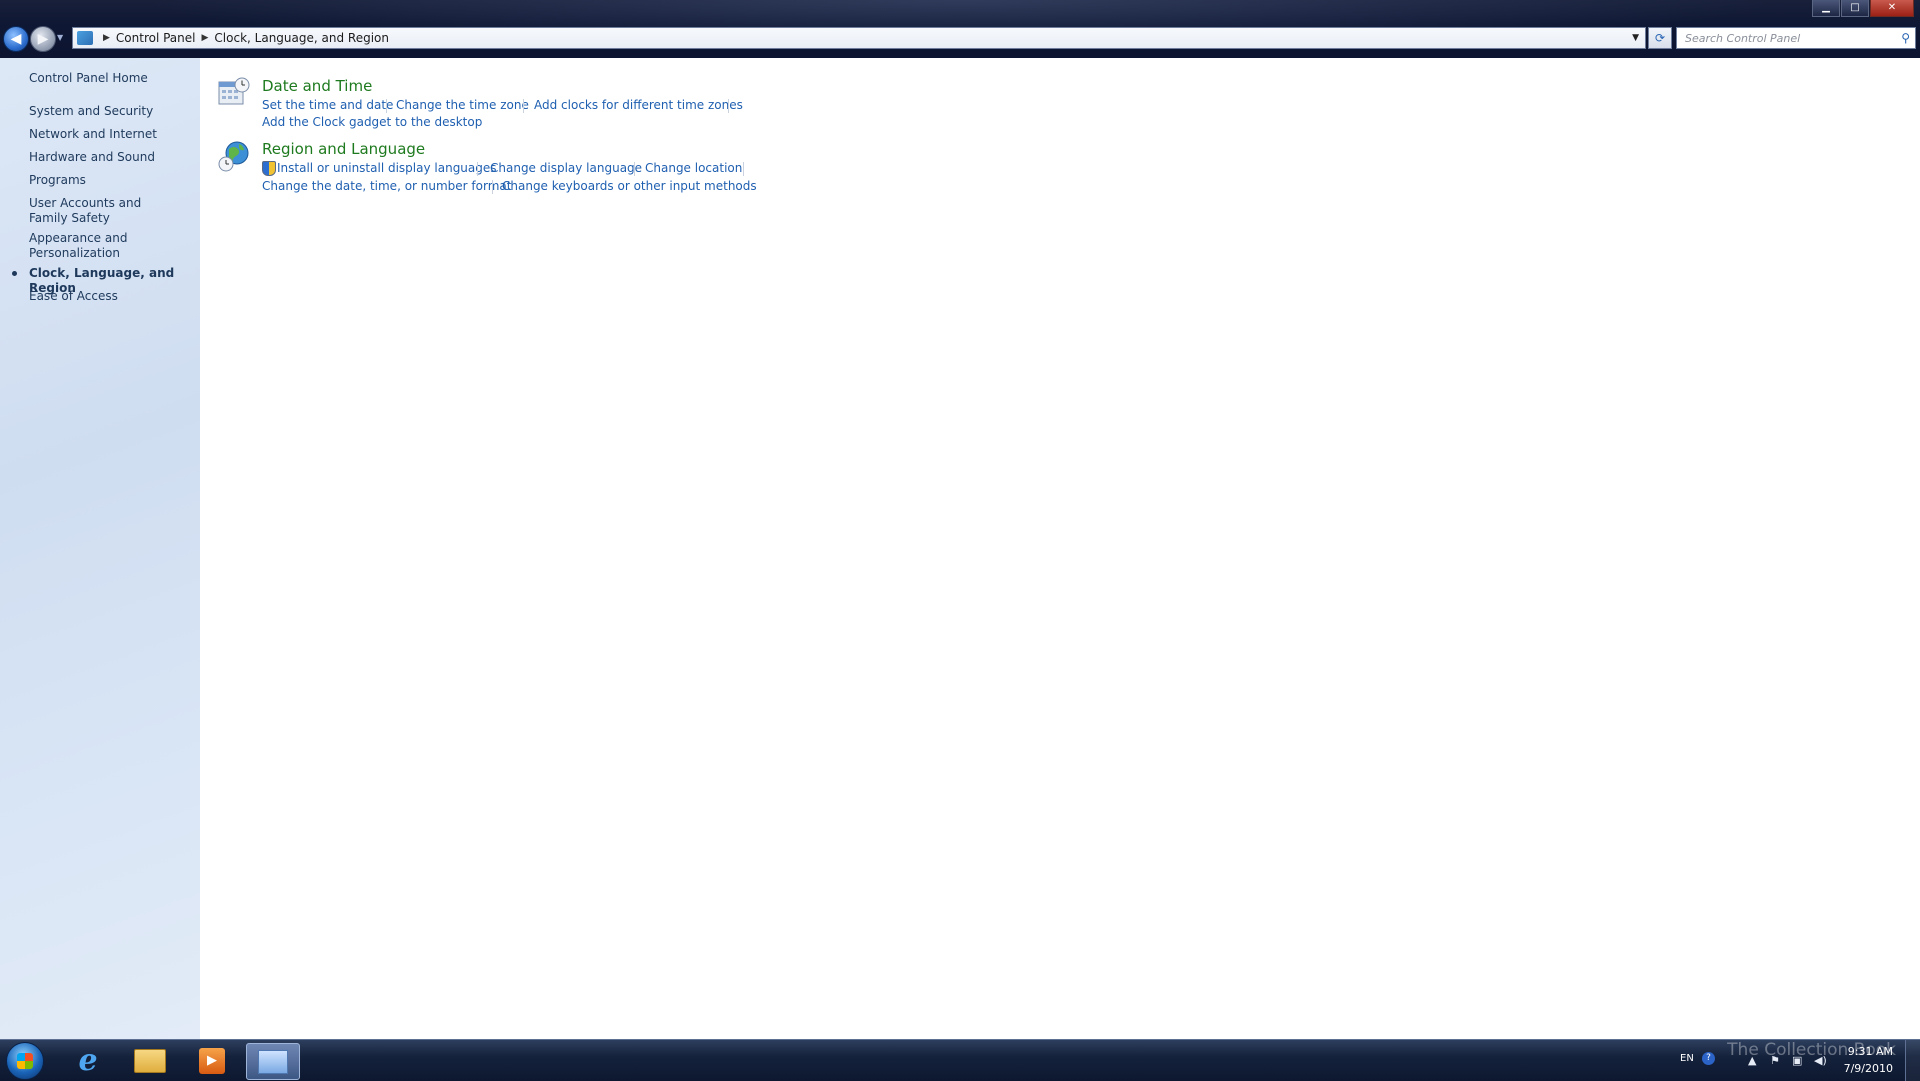 Image resolution: width=1920 pixels, height=1081 pixels. I want to click on taskbar: e ▶ EN ? ▲ ⚑ ▣ ◀) 9:31 AM 7/9/2010, so click(960, 1060).